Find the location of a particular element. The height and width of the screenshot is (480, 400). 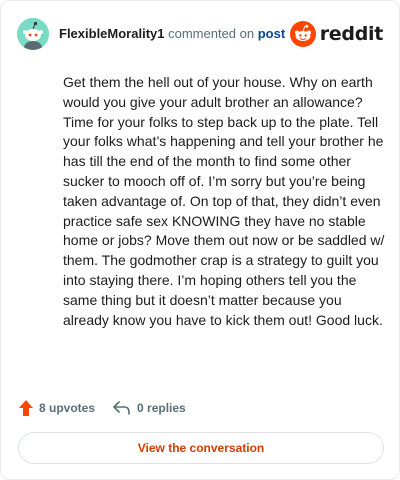

snoo-avatar-icon is located at coordinates (33, 34).